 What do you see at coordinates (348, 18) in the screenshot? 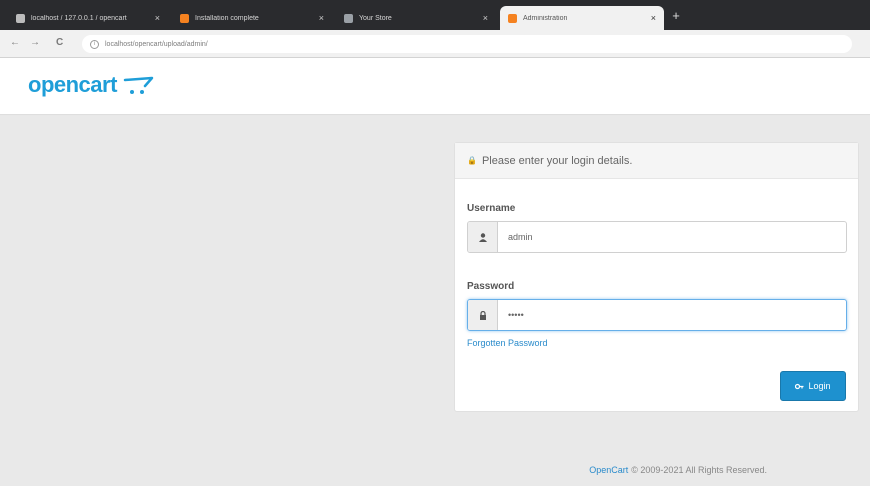
I see `store-favicon-icon` at bounding box center [348, 18].